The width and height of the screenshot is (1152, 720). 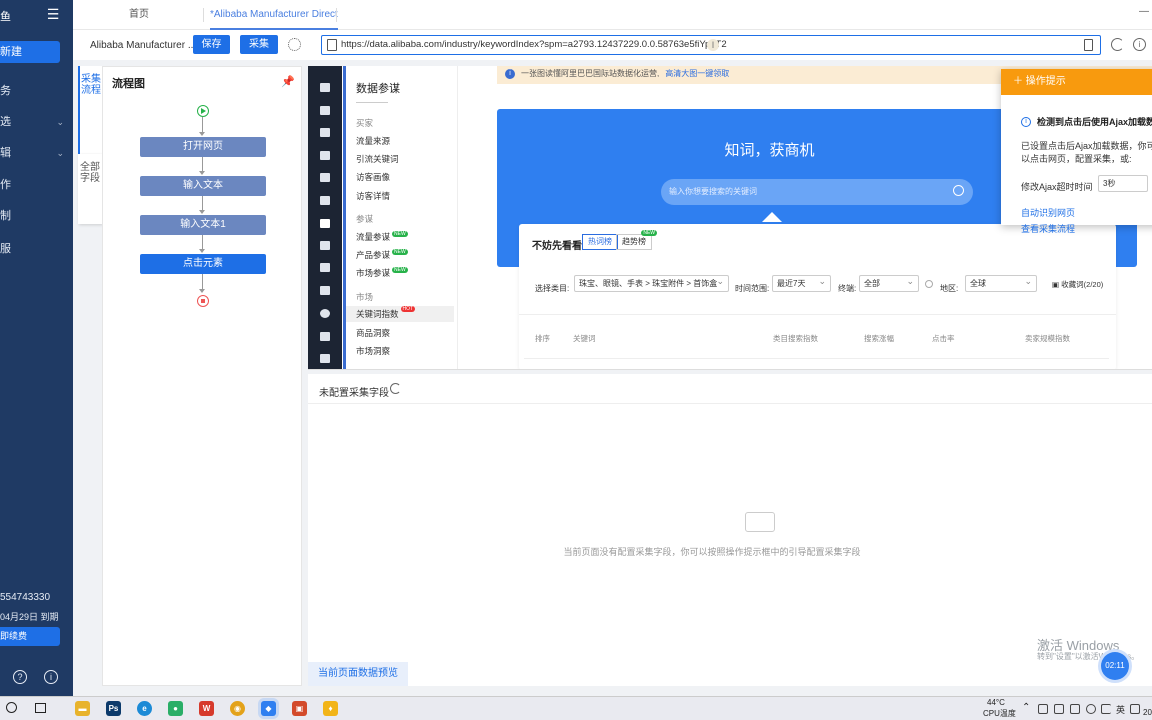 What do you see at coordinates (1120, 709) in the screenshot?
I see `ime-indicator: 英` at bounding box center [1120, 709].